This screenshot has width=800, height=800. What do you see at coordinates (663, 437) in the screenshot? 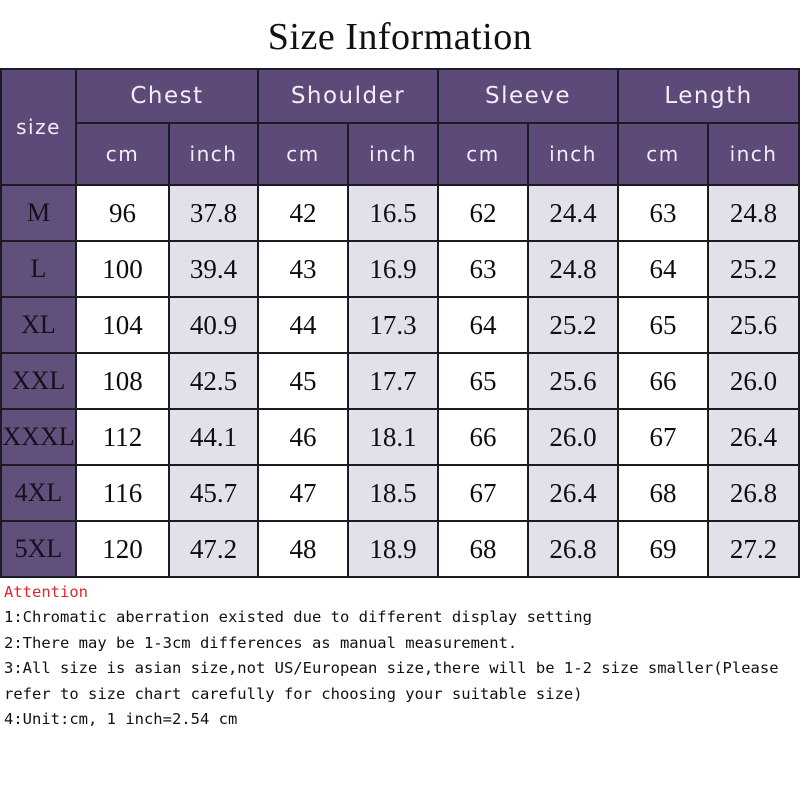
I see `cell-length-cm: 67` at bounding box center [663, 437].